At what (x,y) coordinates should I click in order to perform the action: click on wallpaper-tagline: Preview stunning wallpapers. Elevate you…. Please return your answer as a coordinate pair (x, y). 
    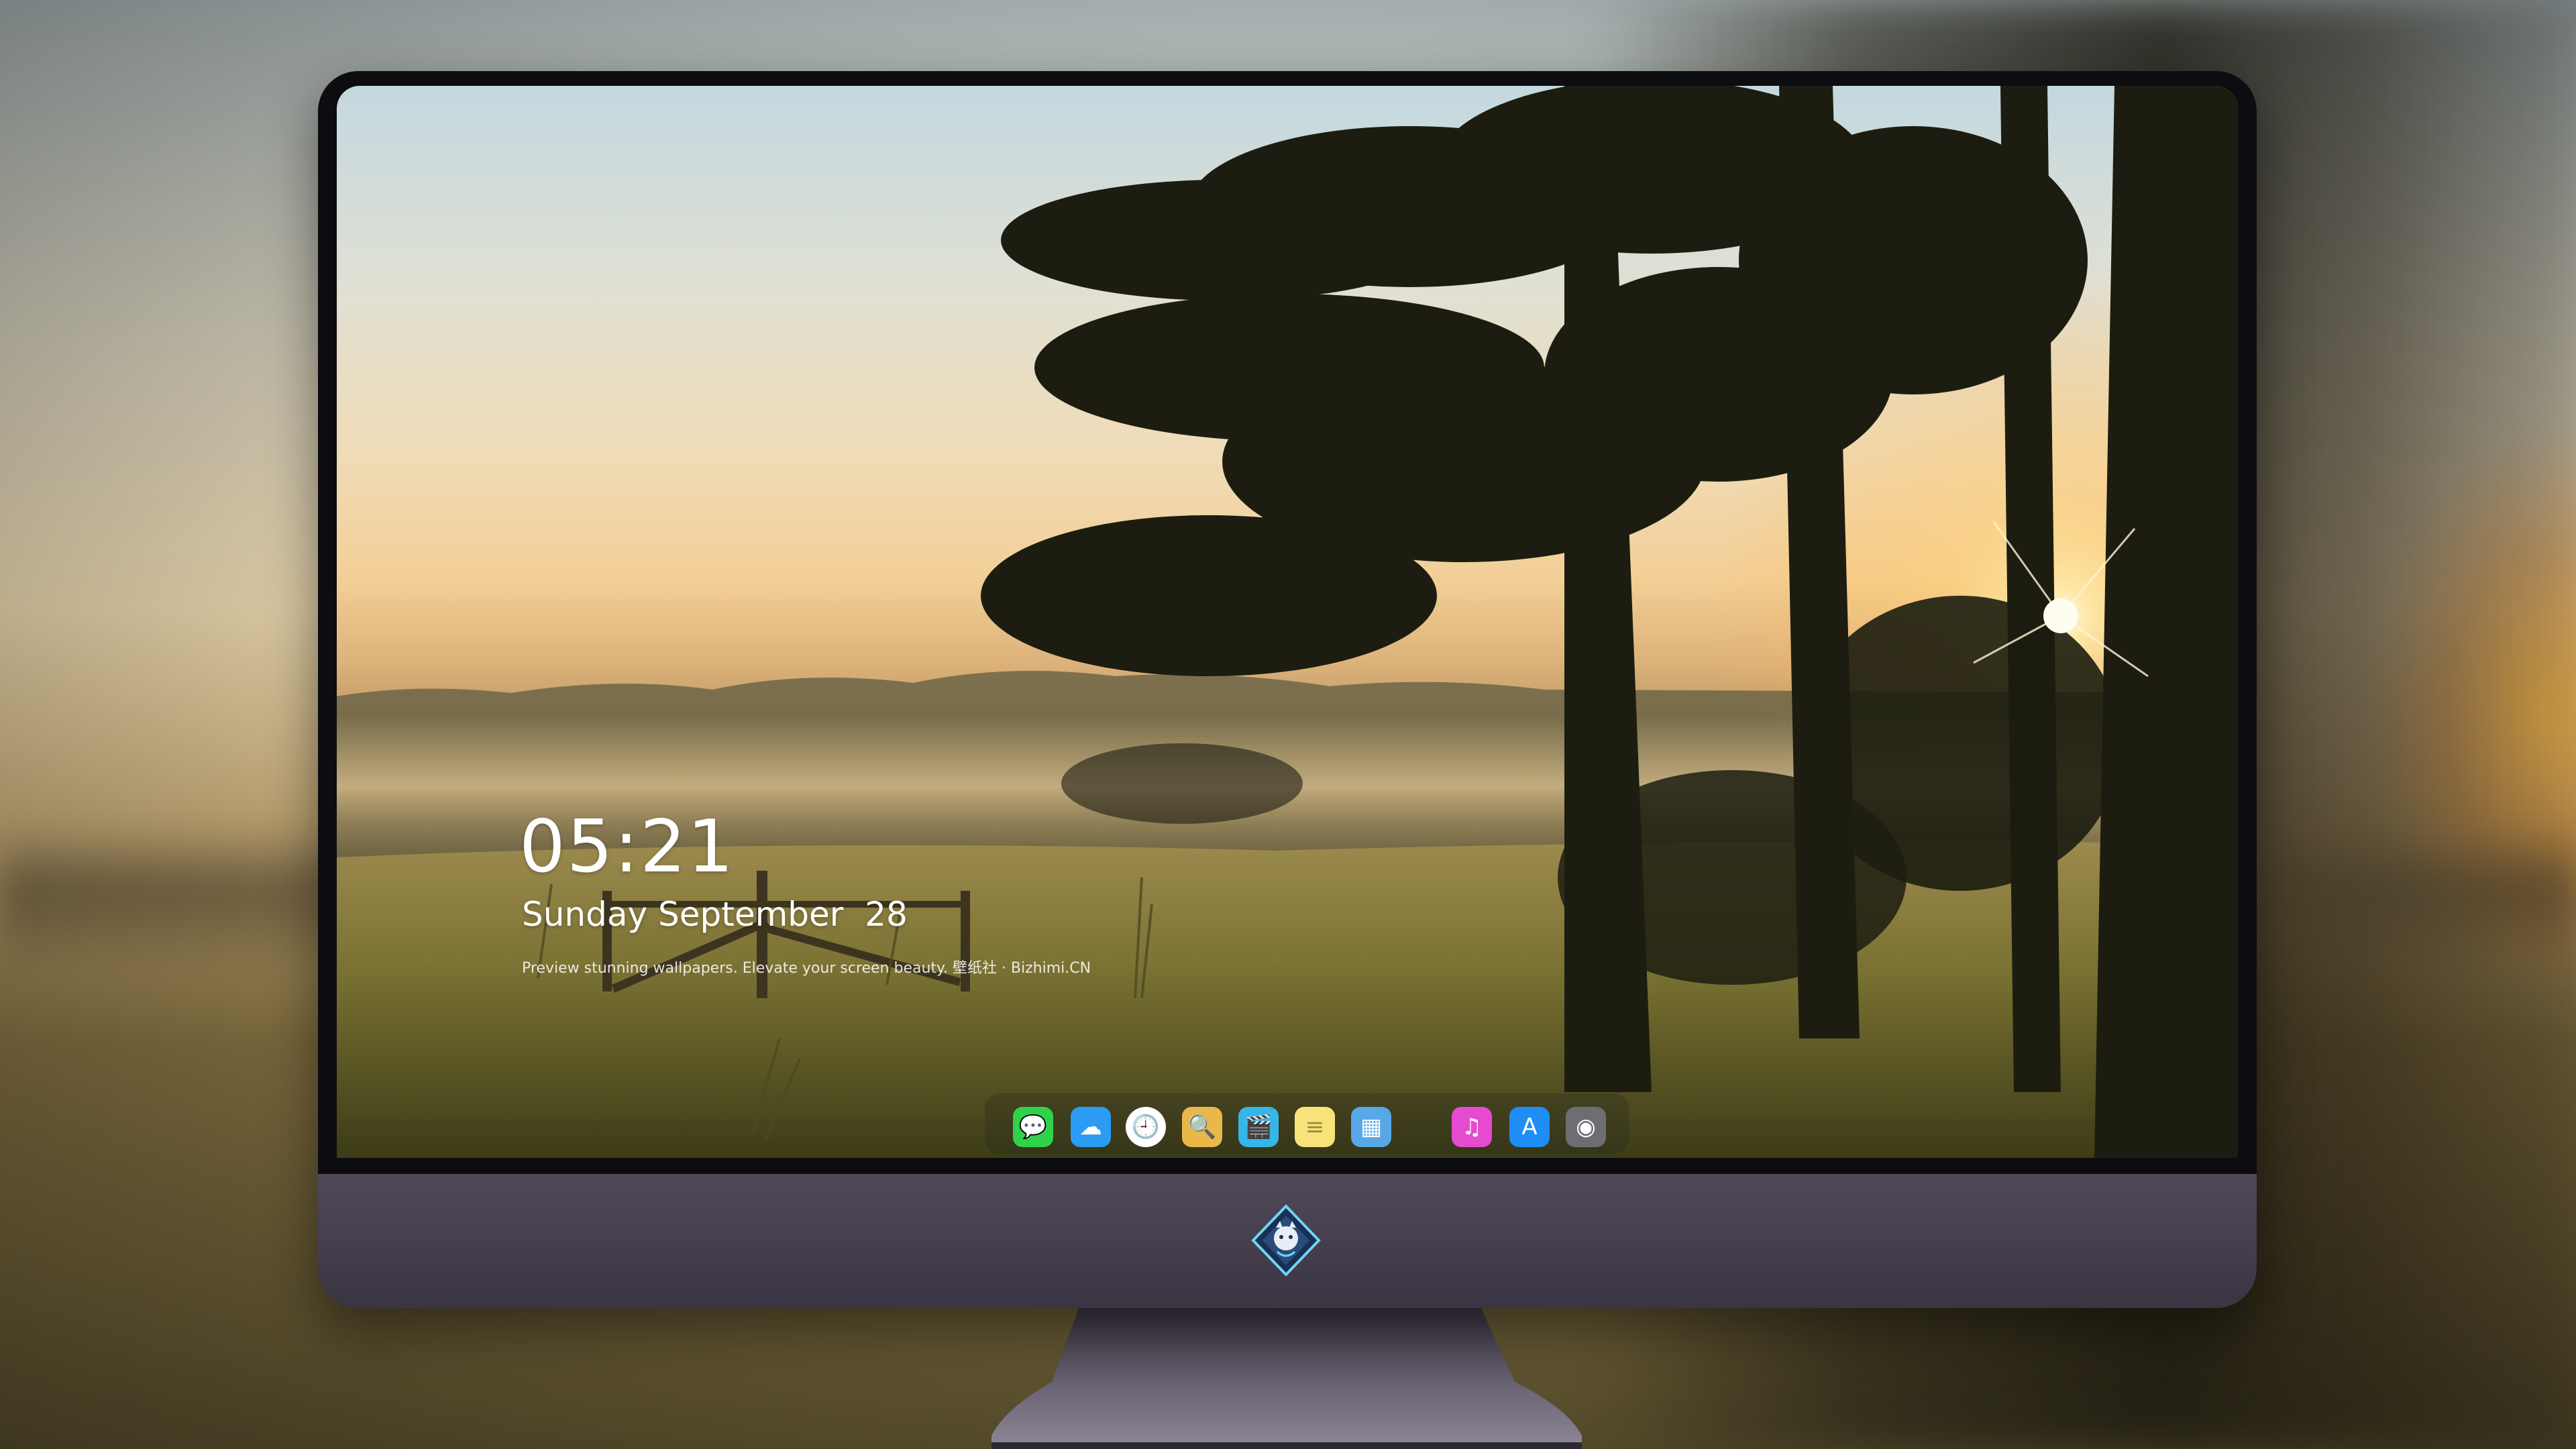
    Looking at the image, I should click on (806, 968).